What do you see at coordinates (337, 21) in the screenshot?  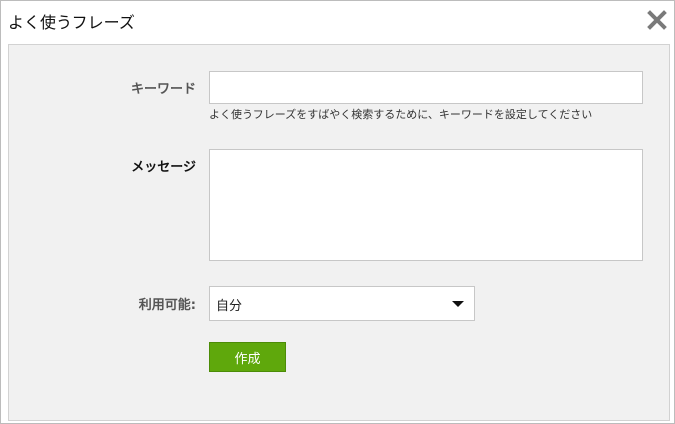 I see `dialog-titlebar: よく使うフレーズ` at bounding box center [337, 21].